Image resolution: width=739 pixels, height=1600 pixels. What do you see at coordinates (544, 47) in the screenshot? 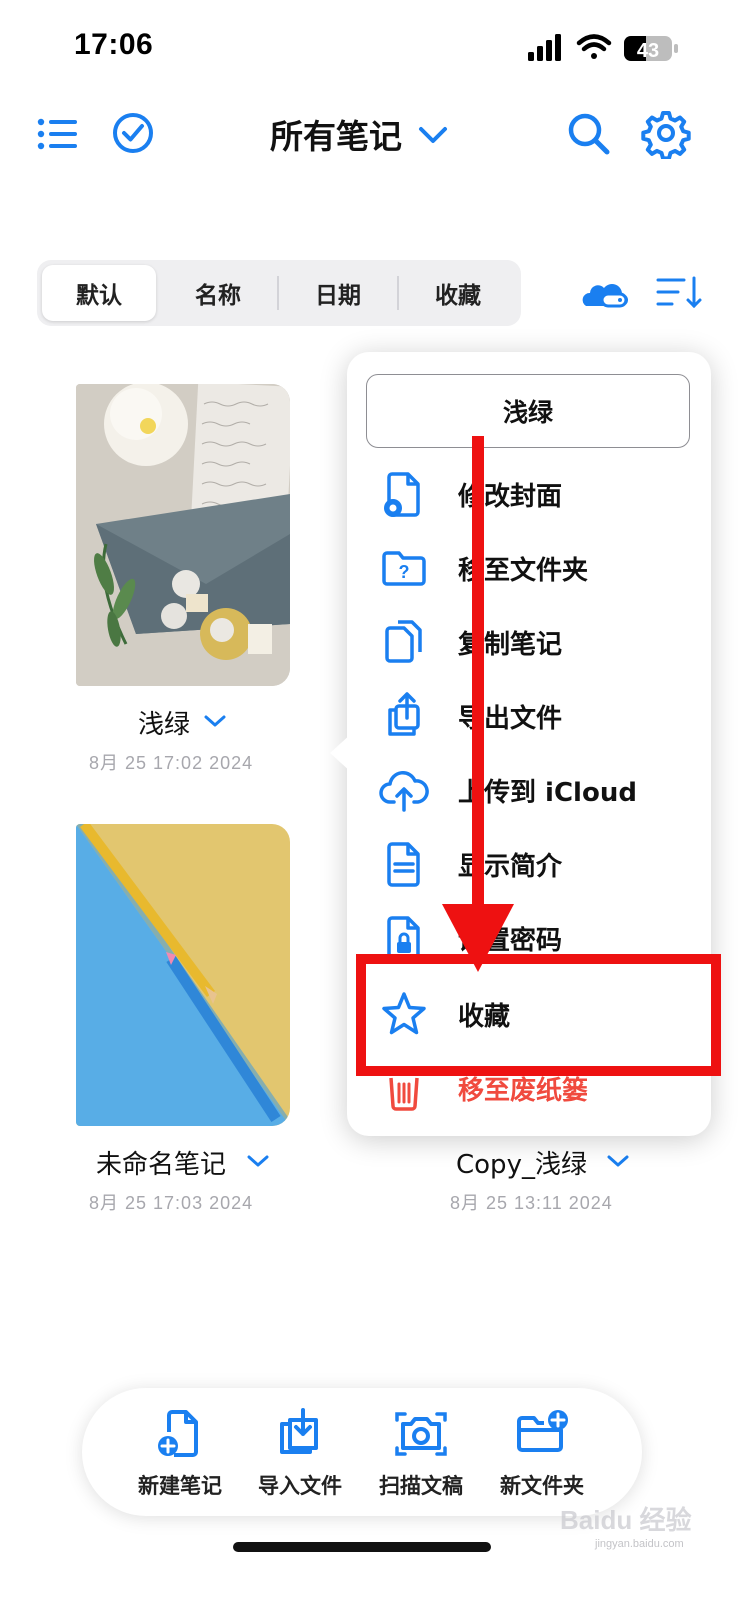
I see `signal-icon` at bounding box center [544, 47].